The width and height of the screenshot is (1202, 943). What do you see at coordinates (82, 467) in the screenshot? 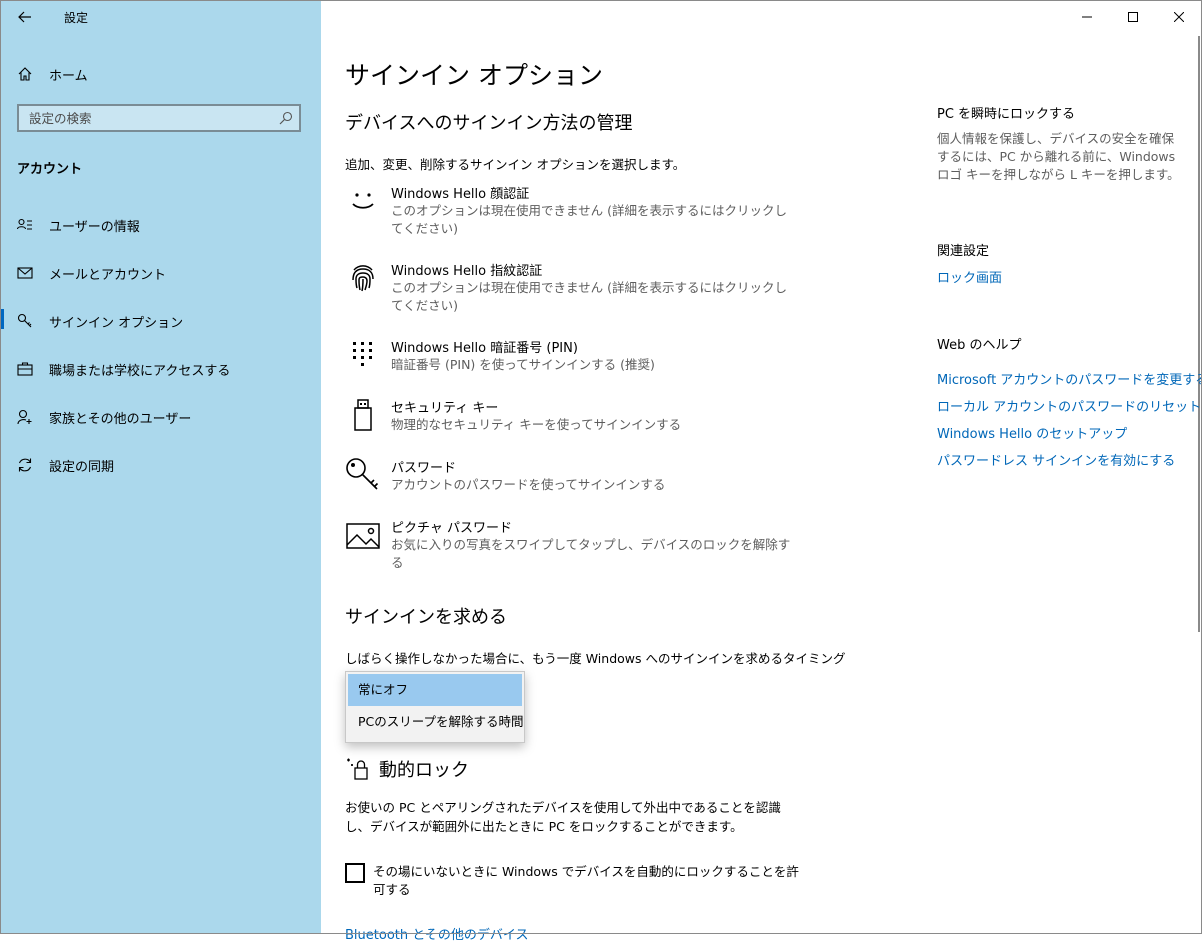
I see `sidebar-item-label: 設定の同期` at bounding box center [82, 467].